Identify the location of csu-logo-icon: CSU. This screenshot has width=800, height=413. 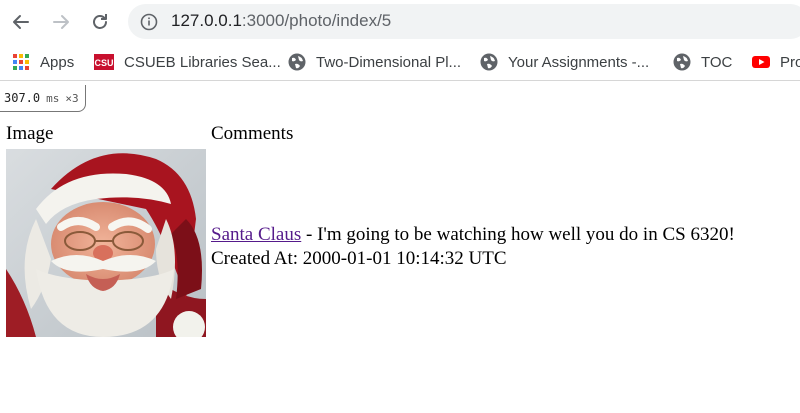
(104, 62).